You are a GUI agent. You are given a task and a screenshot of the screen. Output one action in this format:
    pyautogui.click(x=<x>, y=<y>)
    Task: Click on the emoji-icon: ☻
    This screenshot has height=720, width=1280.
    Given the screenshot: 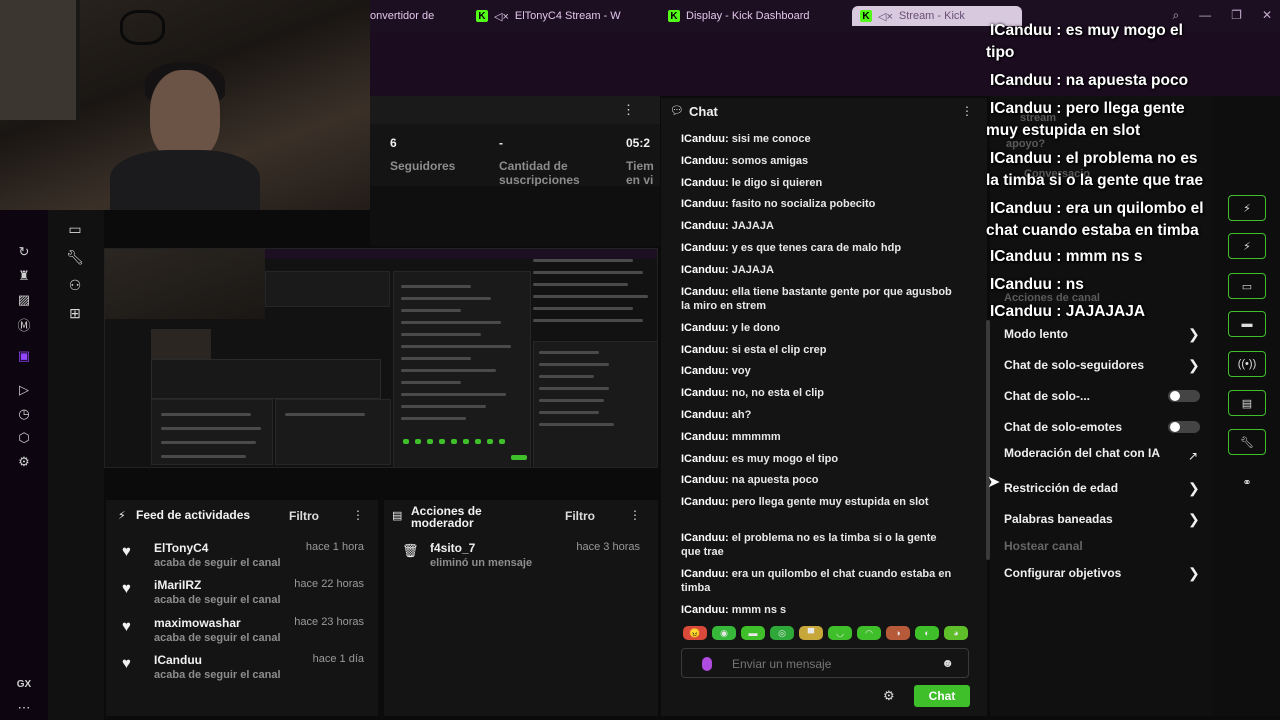 What is the action you would take?
    pyautogui.click(x=947, y=663)
    